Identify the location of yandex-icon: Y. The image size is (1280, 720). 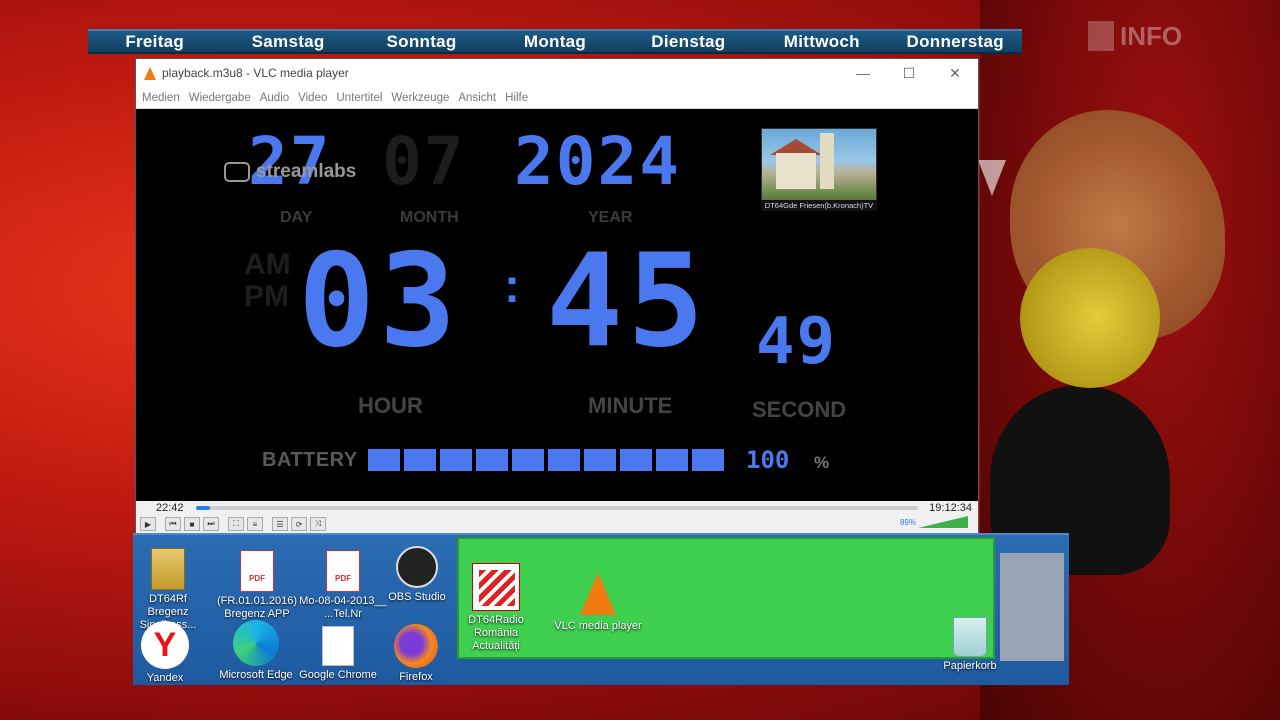
(165, 645).